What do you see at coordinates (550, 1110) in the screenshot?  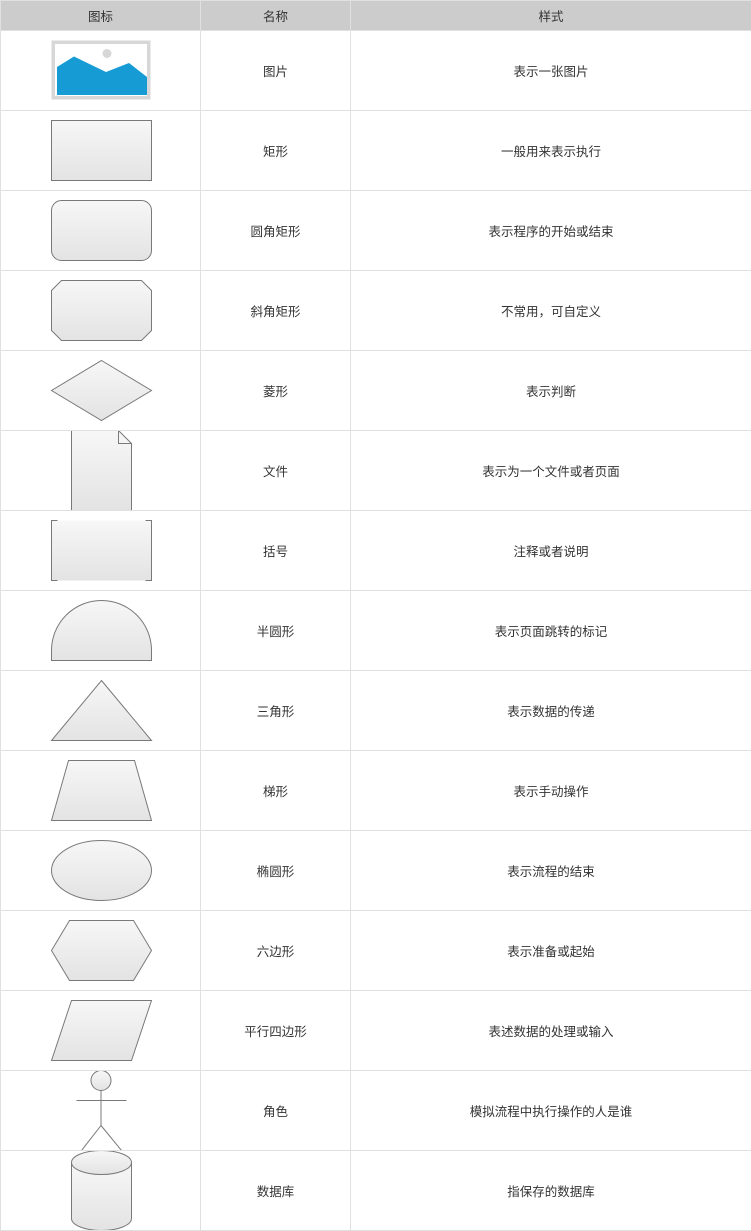 I see `row-style: 模拟流程中执行操作的人是谁` at bounding box center [550, 1110].